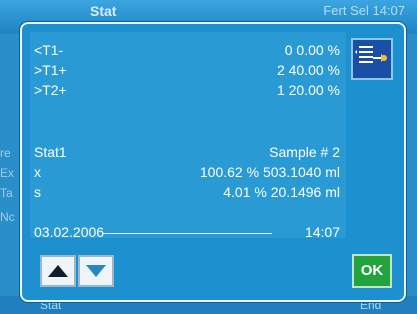  What do you see at coordinates (372, 271) in the screenshot?
I see `ok-button: OK` at bounding box center [372, 271].